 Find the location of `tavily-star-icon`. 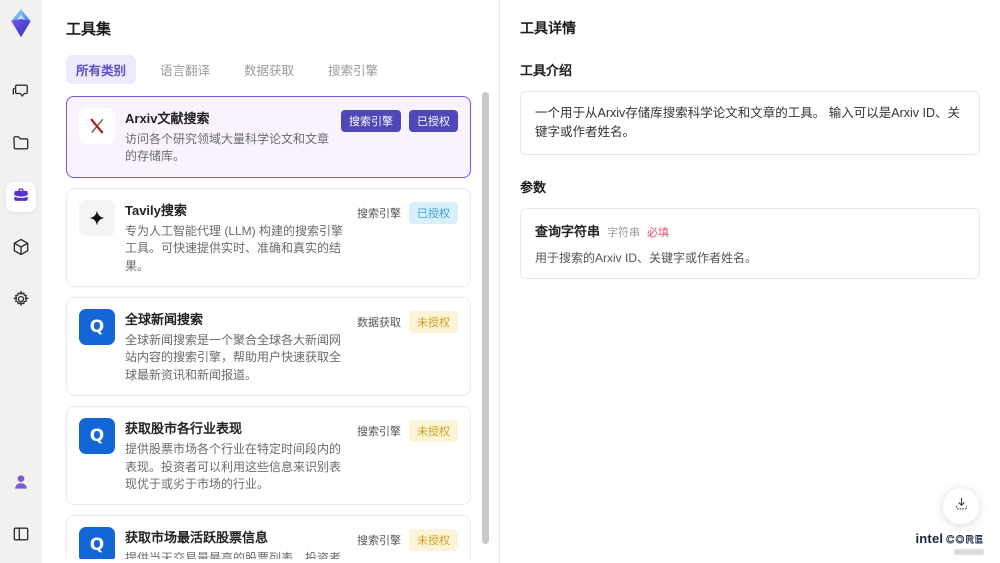

tavily-star-icon is located at coordinates (97, 217).